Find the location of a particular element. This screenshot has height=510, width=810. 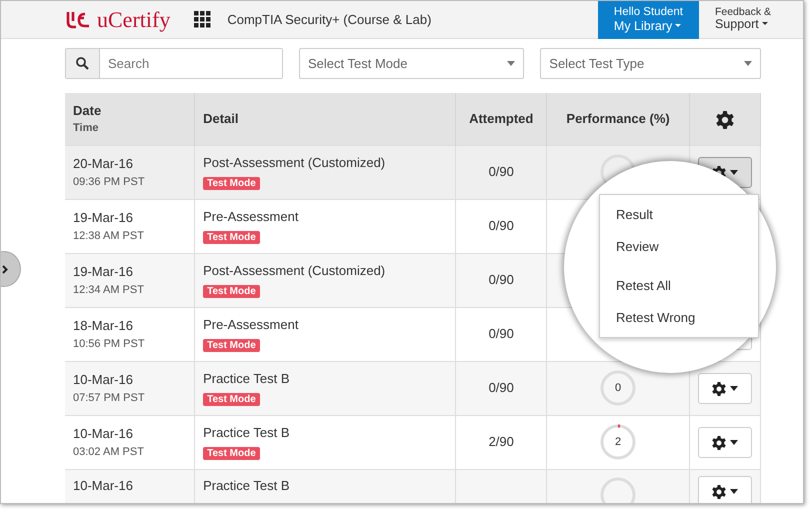

time-text: 12:34 AM PST is located at coordinates (109, 290).